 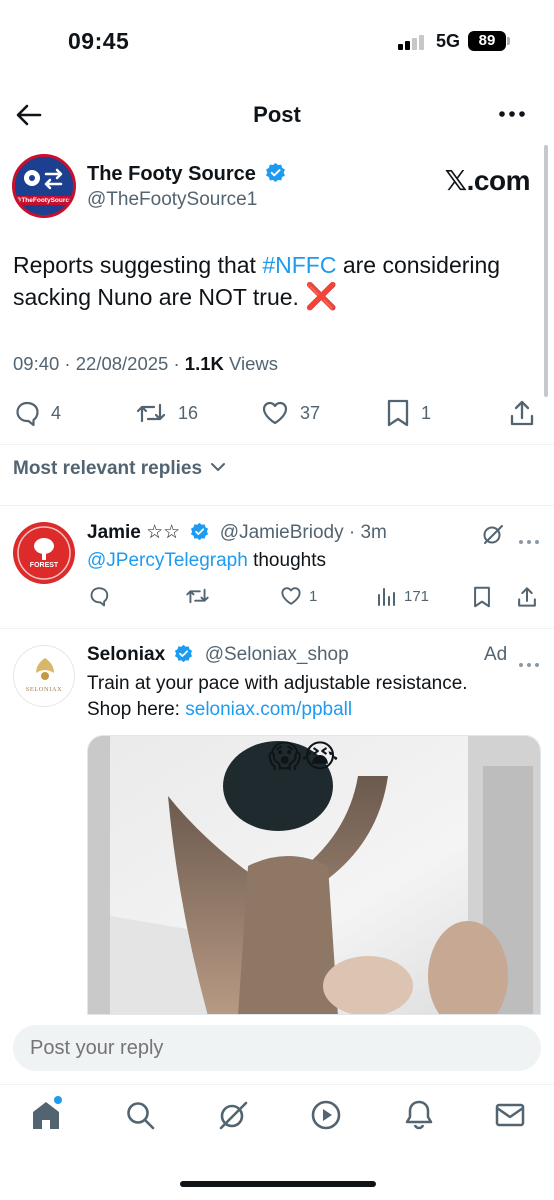 I want to click on bottom-tab-bar, so click(x=277, y=1120).